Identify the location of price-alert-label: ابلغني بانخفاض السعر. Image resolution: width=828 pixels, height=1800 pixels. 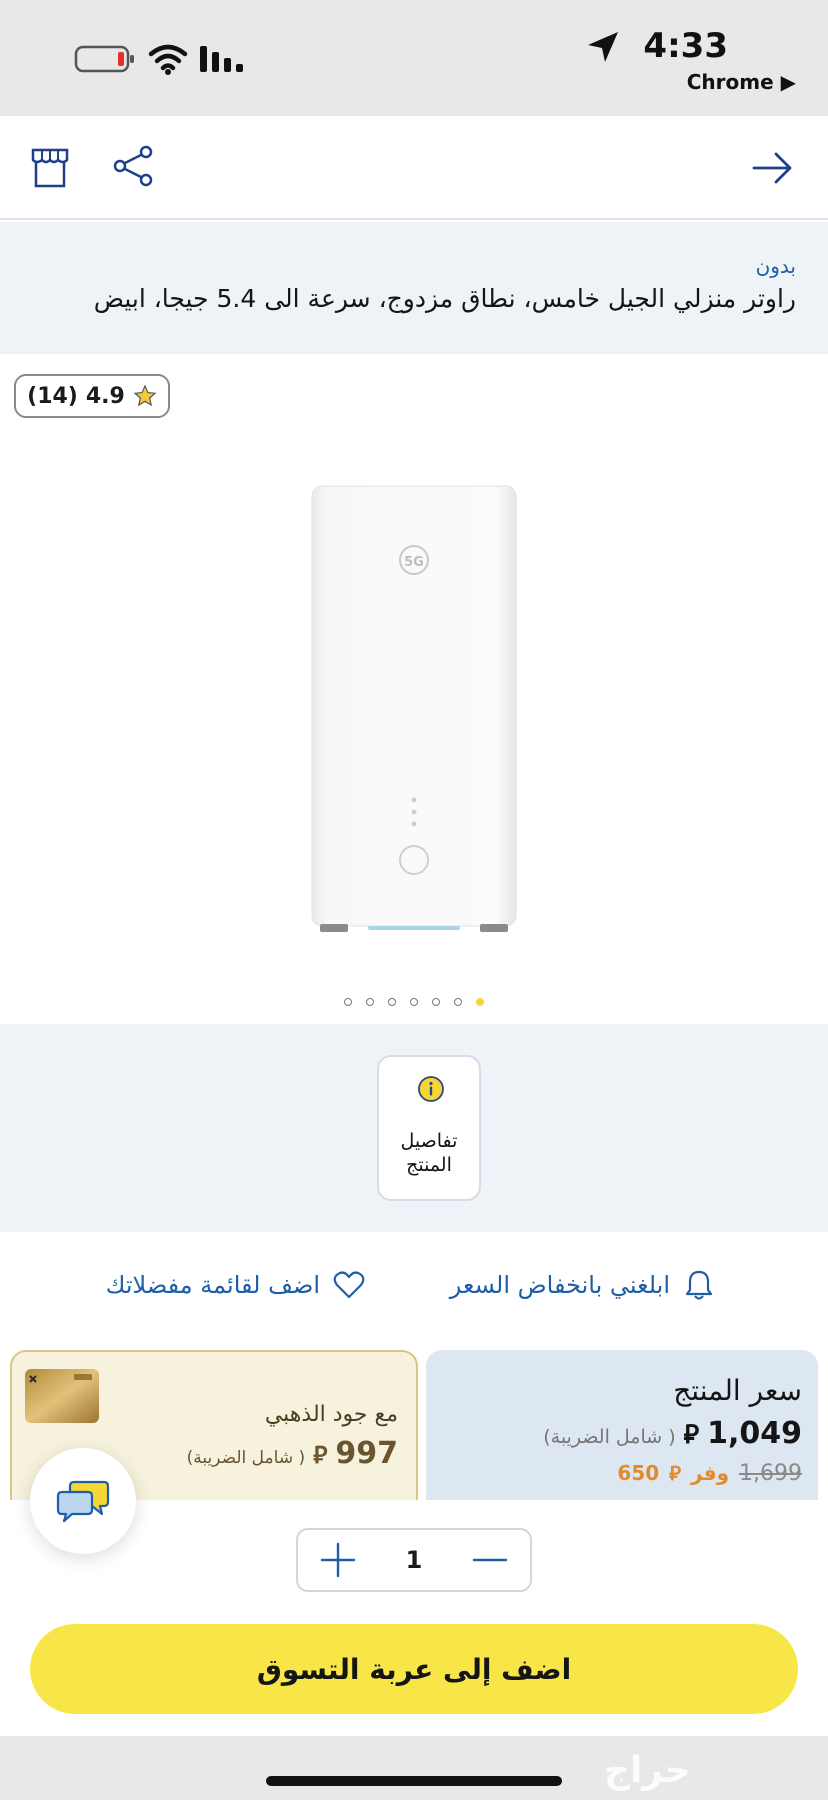
(559, 1285).